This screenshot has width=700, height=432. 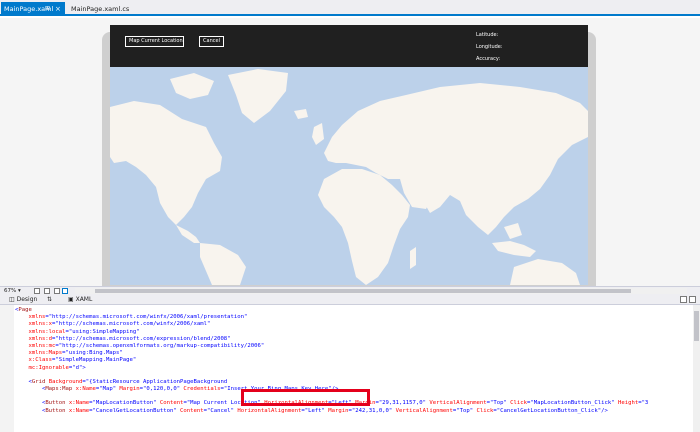 What do you see at coordinates (7, 368) in the screenshot?
I see `editor-gutter` at bounding box center [7, 368].